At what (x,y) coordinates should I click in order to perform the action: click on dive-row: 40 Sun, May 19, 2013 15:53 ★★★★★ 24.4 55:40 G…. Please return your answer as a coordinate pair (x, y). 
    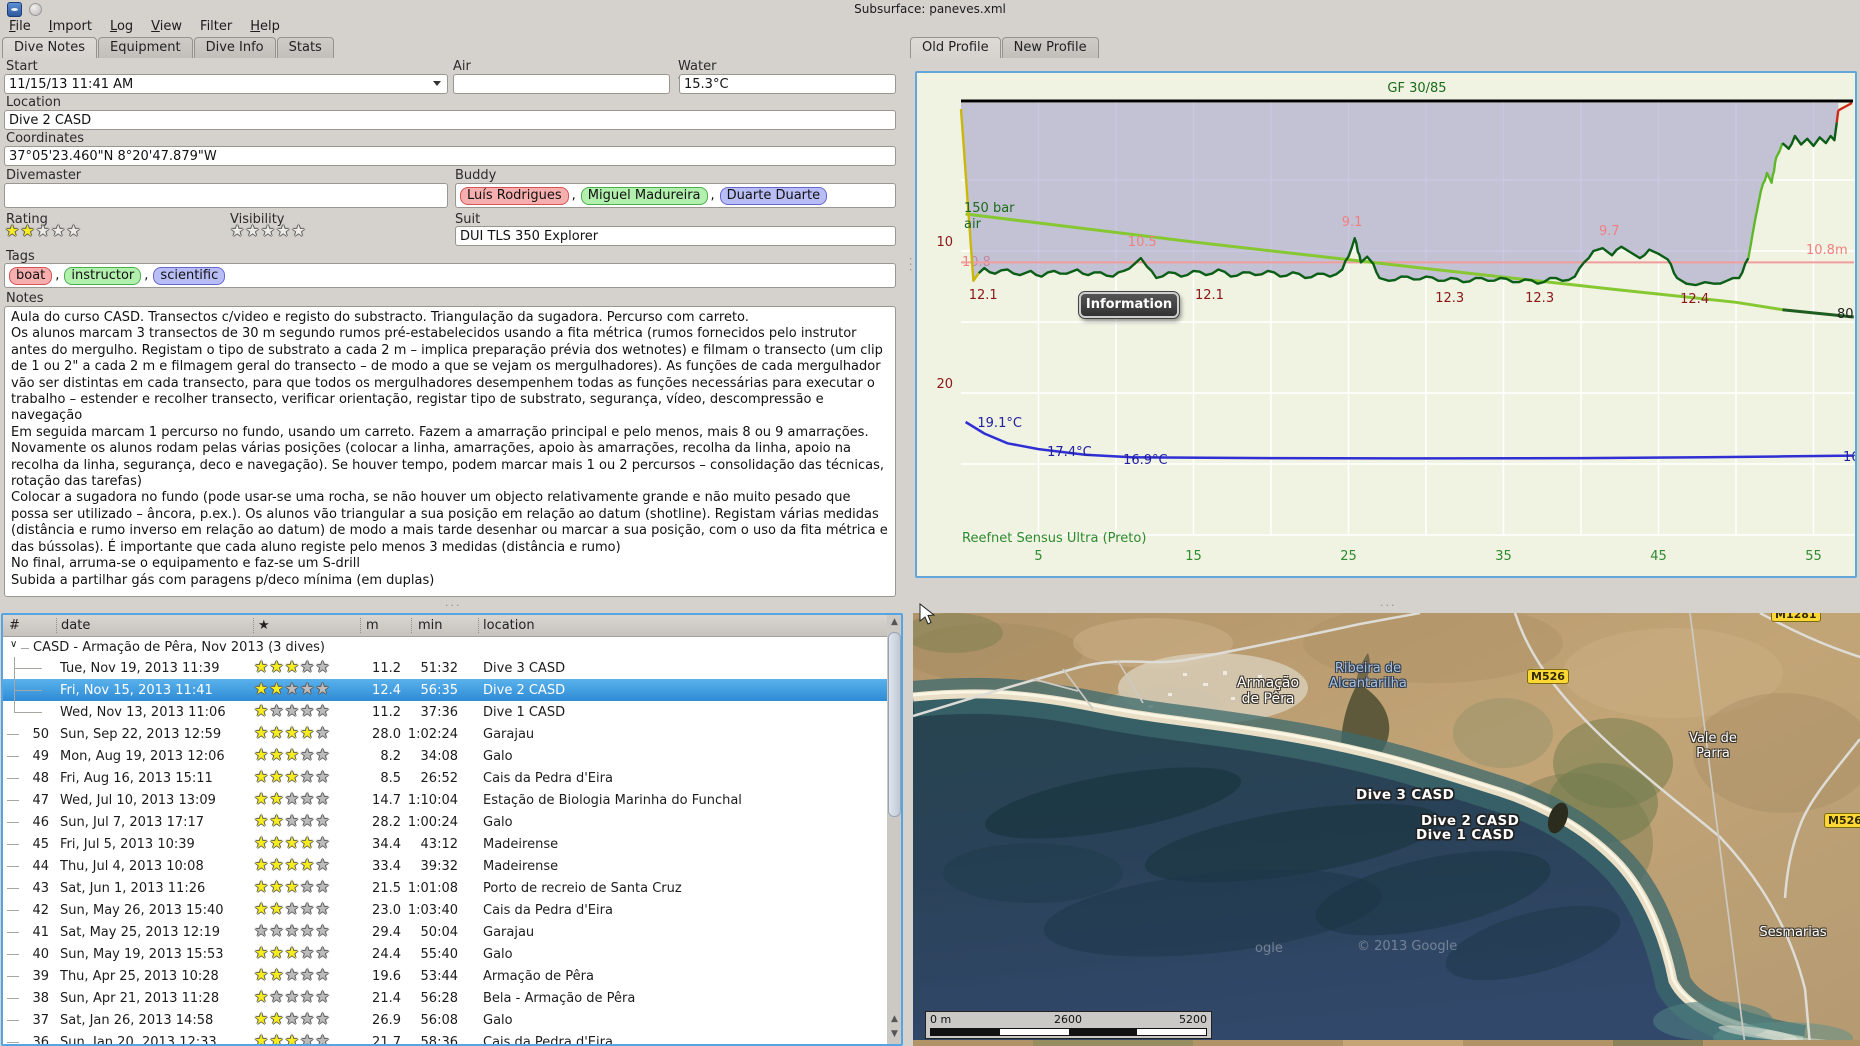
    Looking at the image, I should click on (445, 954).